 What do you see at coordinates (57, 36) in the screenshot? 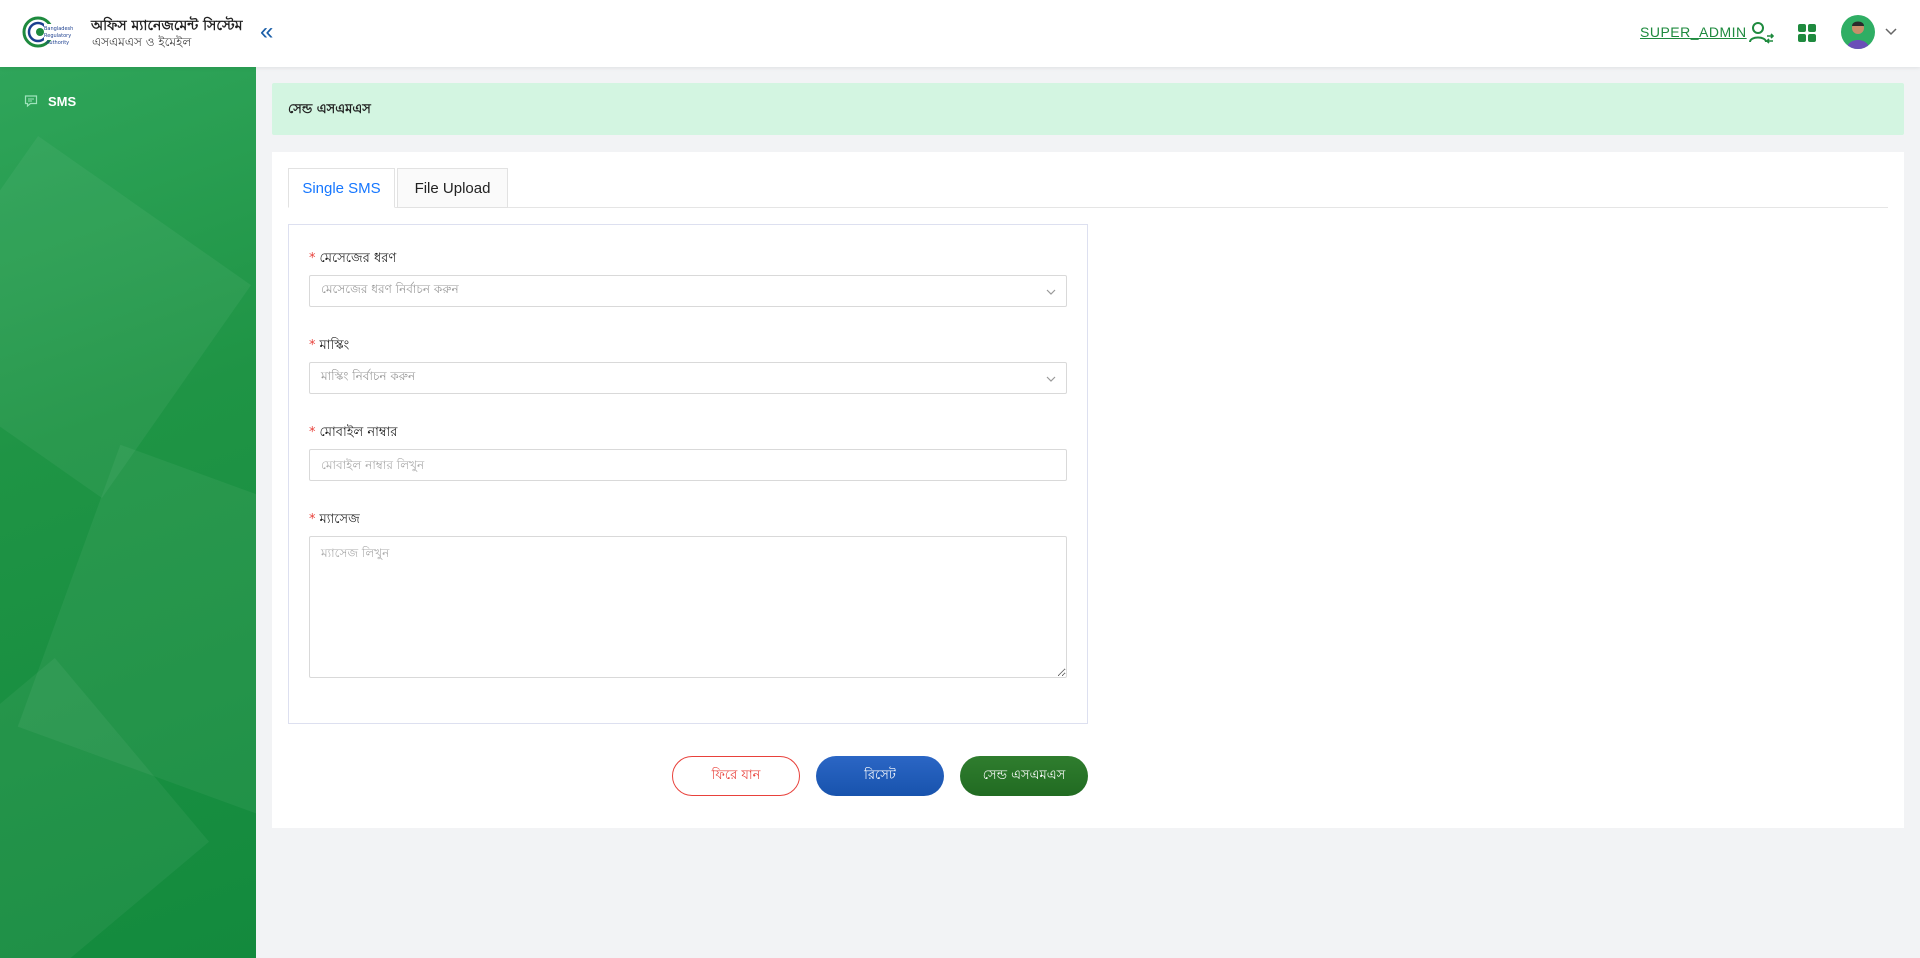
I see `svg-text: Regulatory` at bounding box center [57, 36].